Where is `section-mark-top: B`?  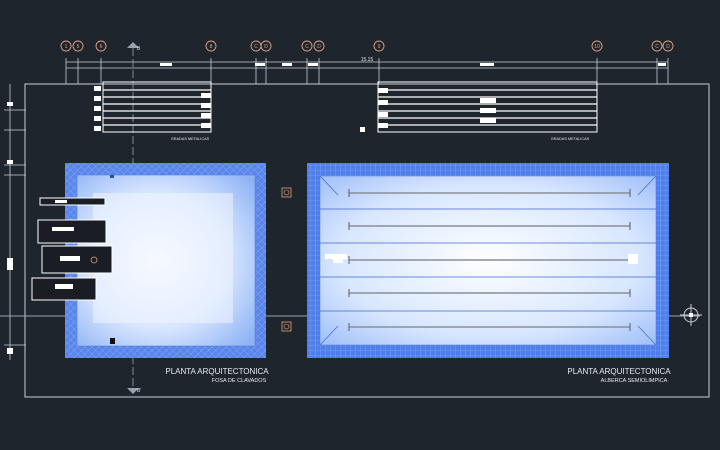 section-mark-top: B is located at coordinates (139, 49).